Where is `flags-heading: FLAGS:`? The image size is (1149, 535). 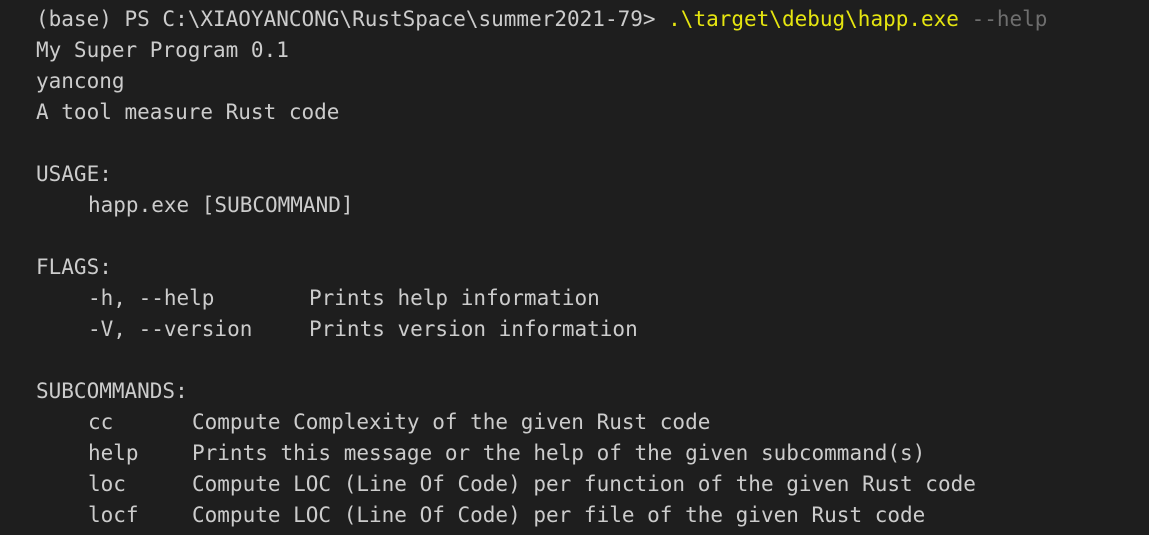
flags-heading: FLAGS: is located at coordinates (74, 267).